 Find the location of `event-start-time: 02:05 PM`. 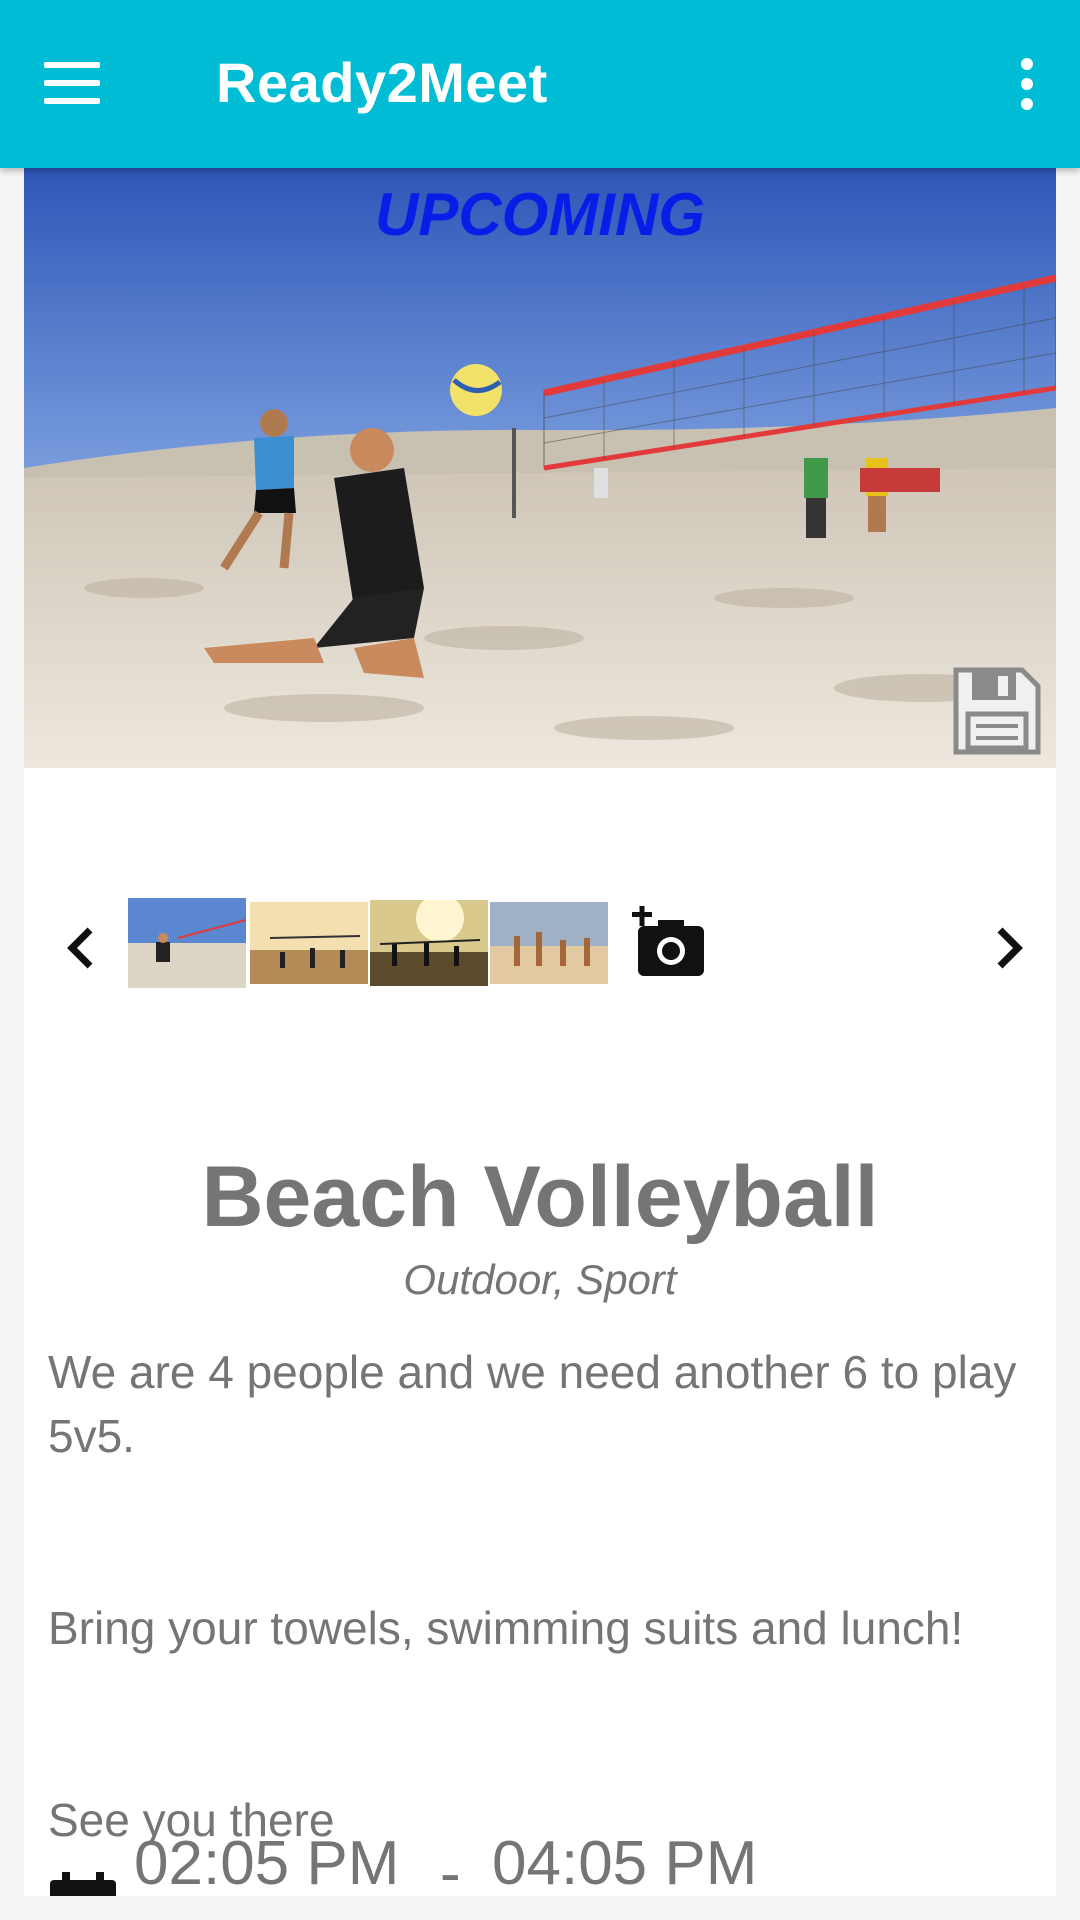

event-start-time: 02:05 PM is located at coordinates (266, 1862).